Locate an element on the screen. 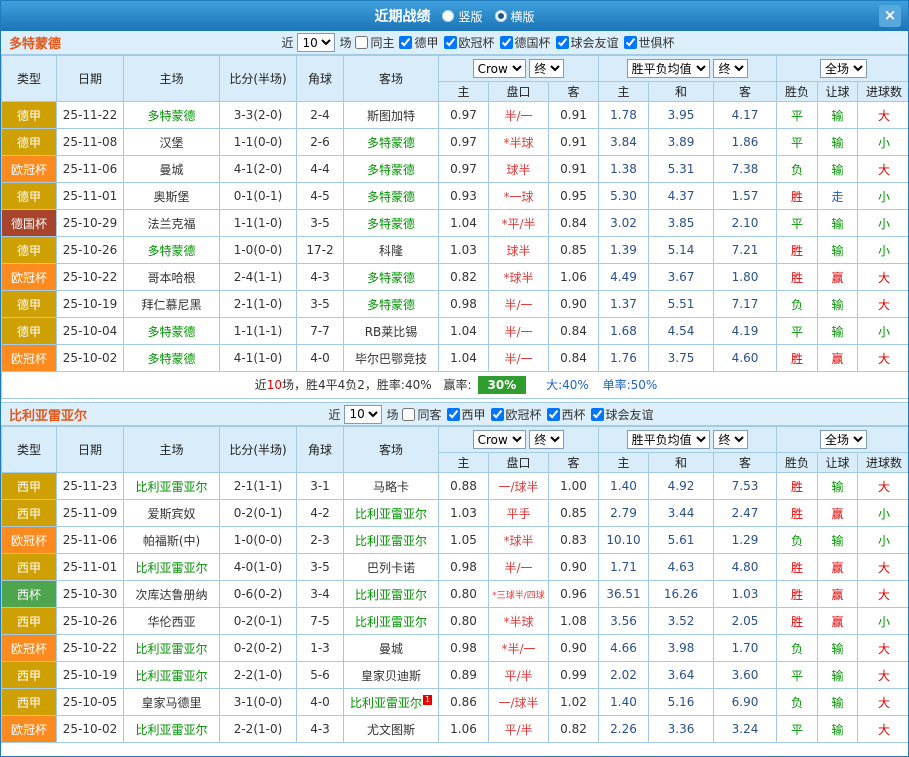 The height and width of the screenshot is (757, 909). filter-checkbox-世俱杯: 世俱杯 is located at coordinates (649, 42).